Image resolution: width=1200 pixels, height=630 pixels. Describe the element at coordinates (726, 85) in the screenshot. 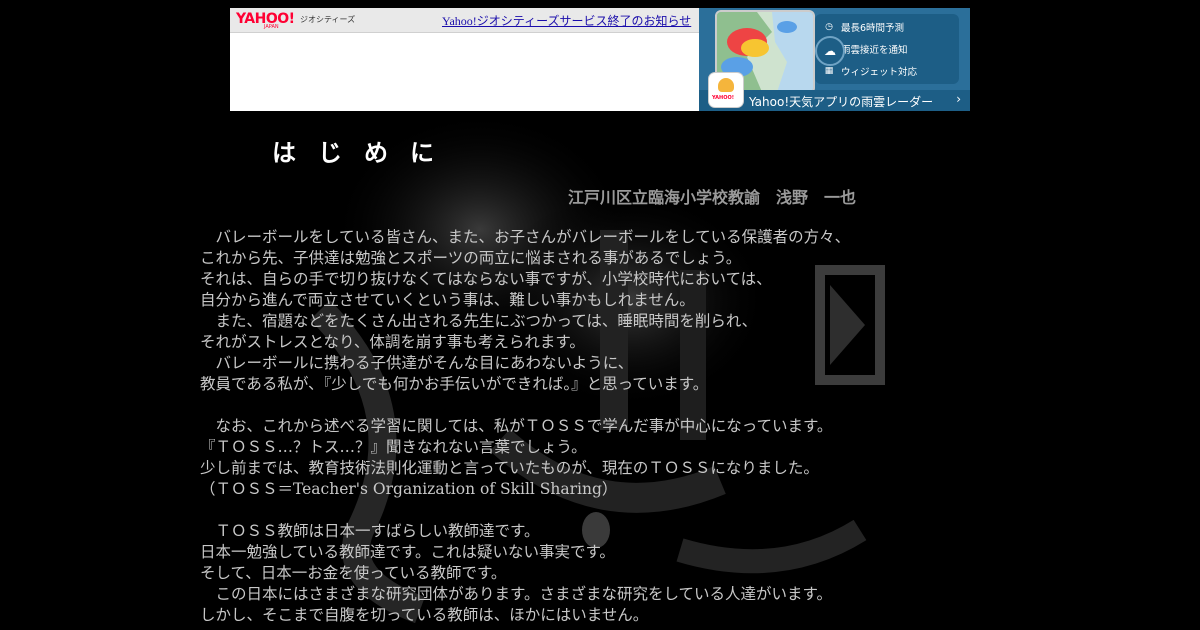

I see `sun-icon` at that location.